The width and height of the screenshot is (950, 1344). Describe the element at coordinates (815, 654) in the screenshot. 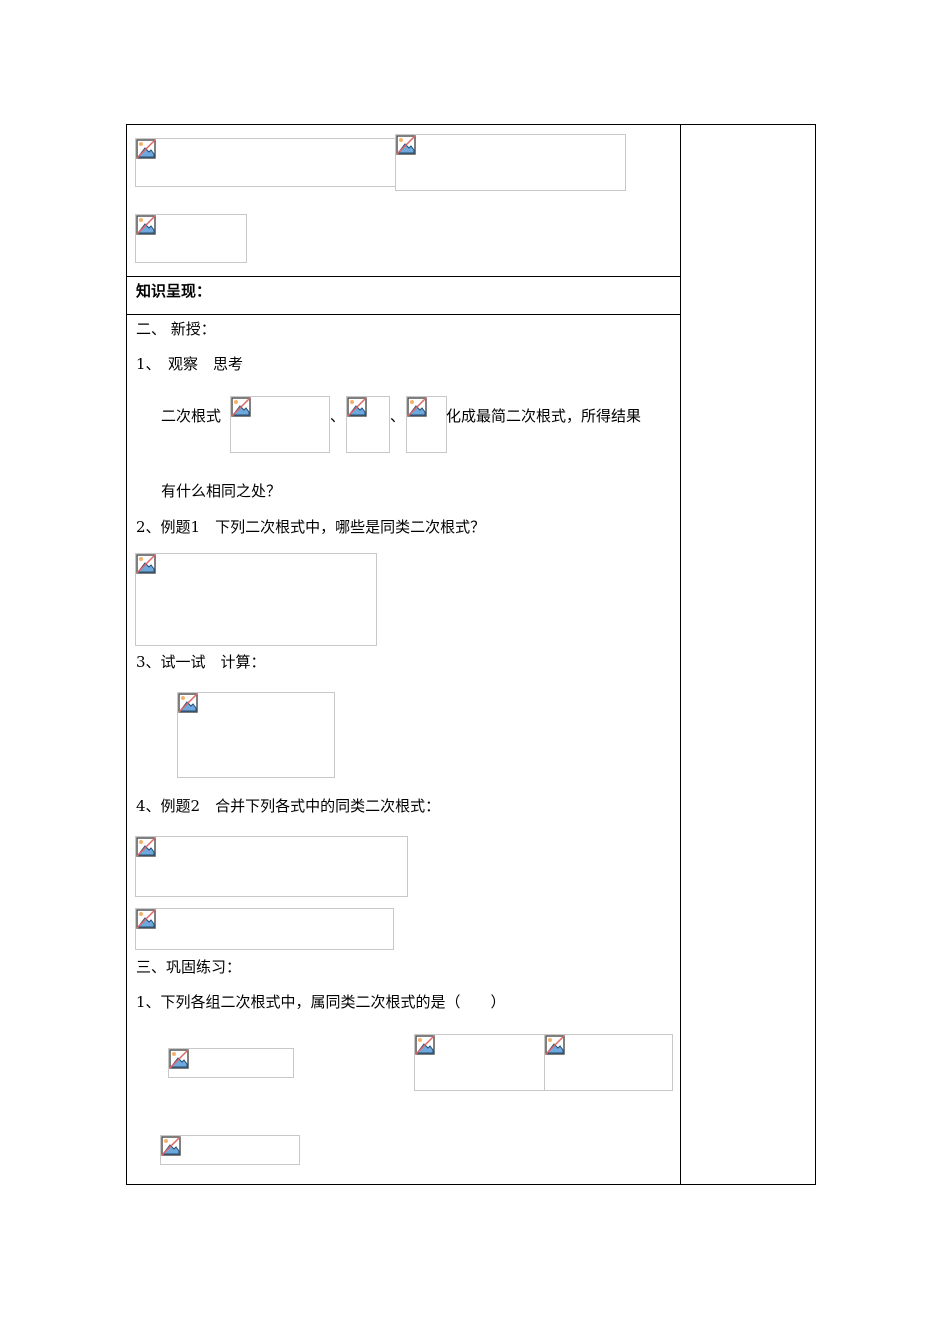

I see `table-border-right` at that location.